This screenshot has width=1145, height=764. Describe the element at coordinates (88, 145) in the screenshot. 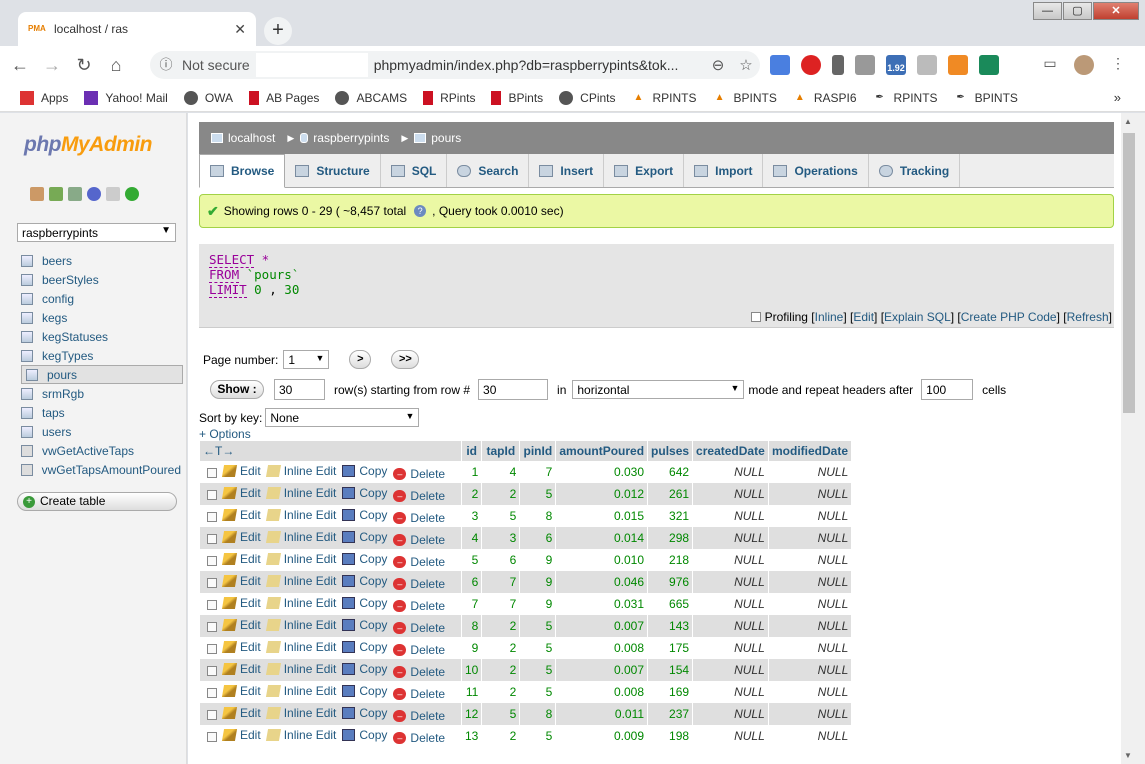

I see `phpmyadmin-logo: phpMyAdmin` at that location.